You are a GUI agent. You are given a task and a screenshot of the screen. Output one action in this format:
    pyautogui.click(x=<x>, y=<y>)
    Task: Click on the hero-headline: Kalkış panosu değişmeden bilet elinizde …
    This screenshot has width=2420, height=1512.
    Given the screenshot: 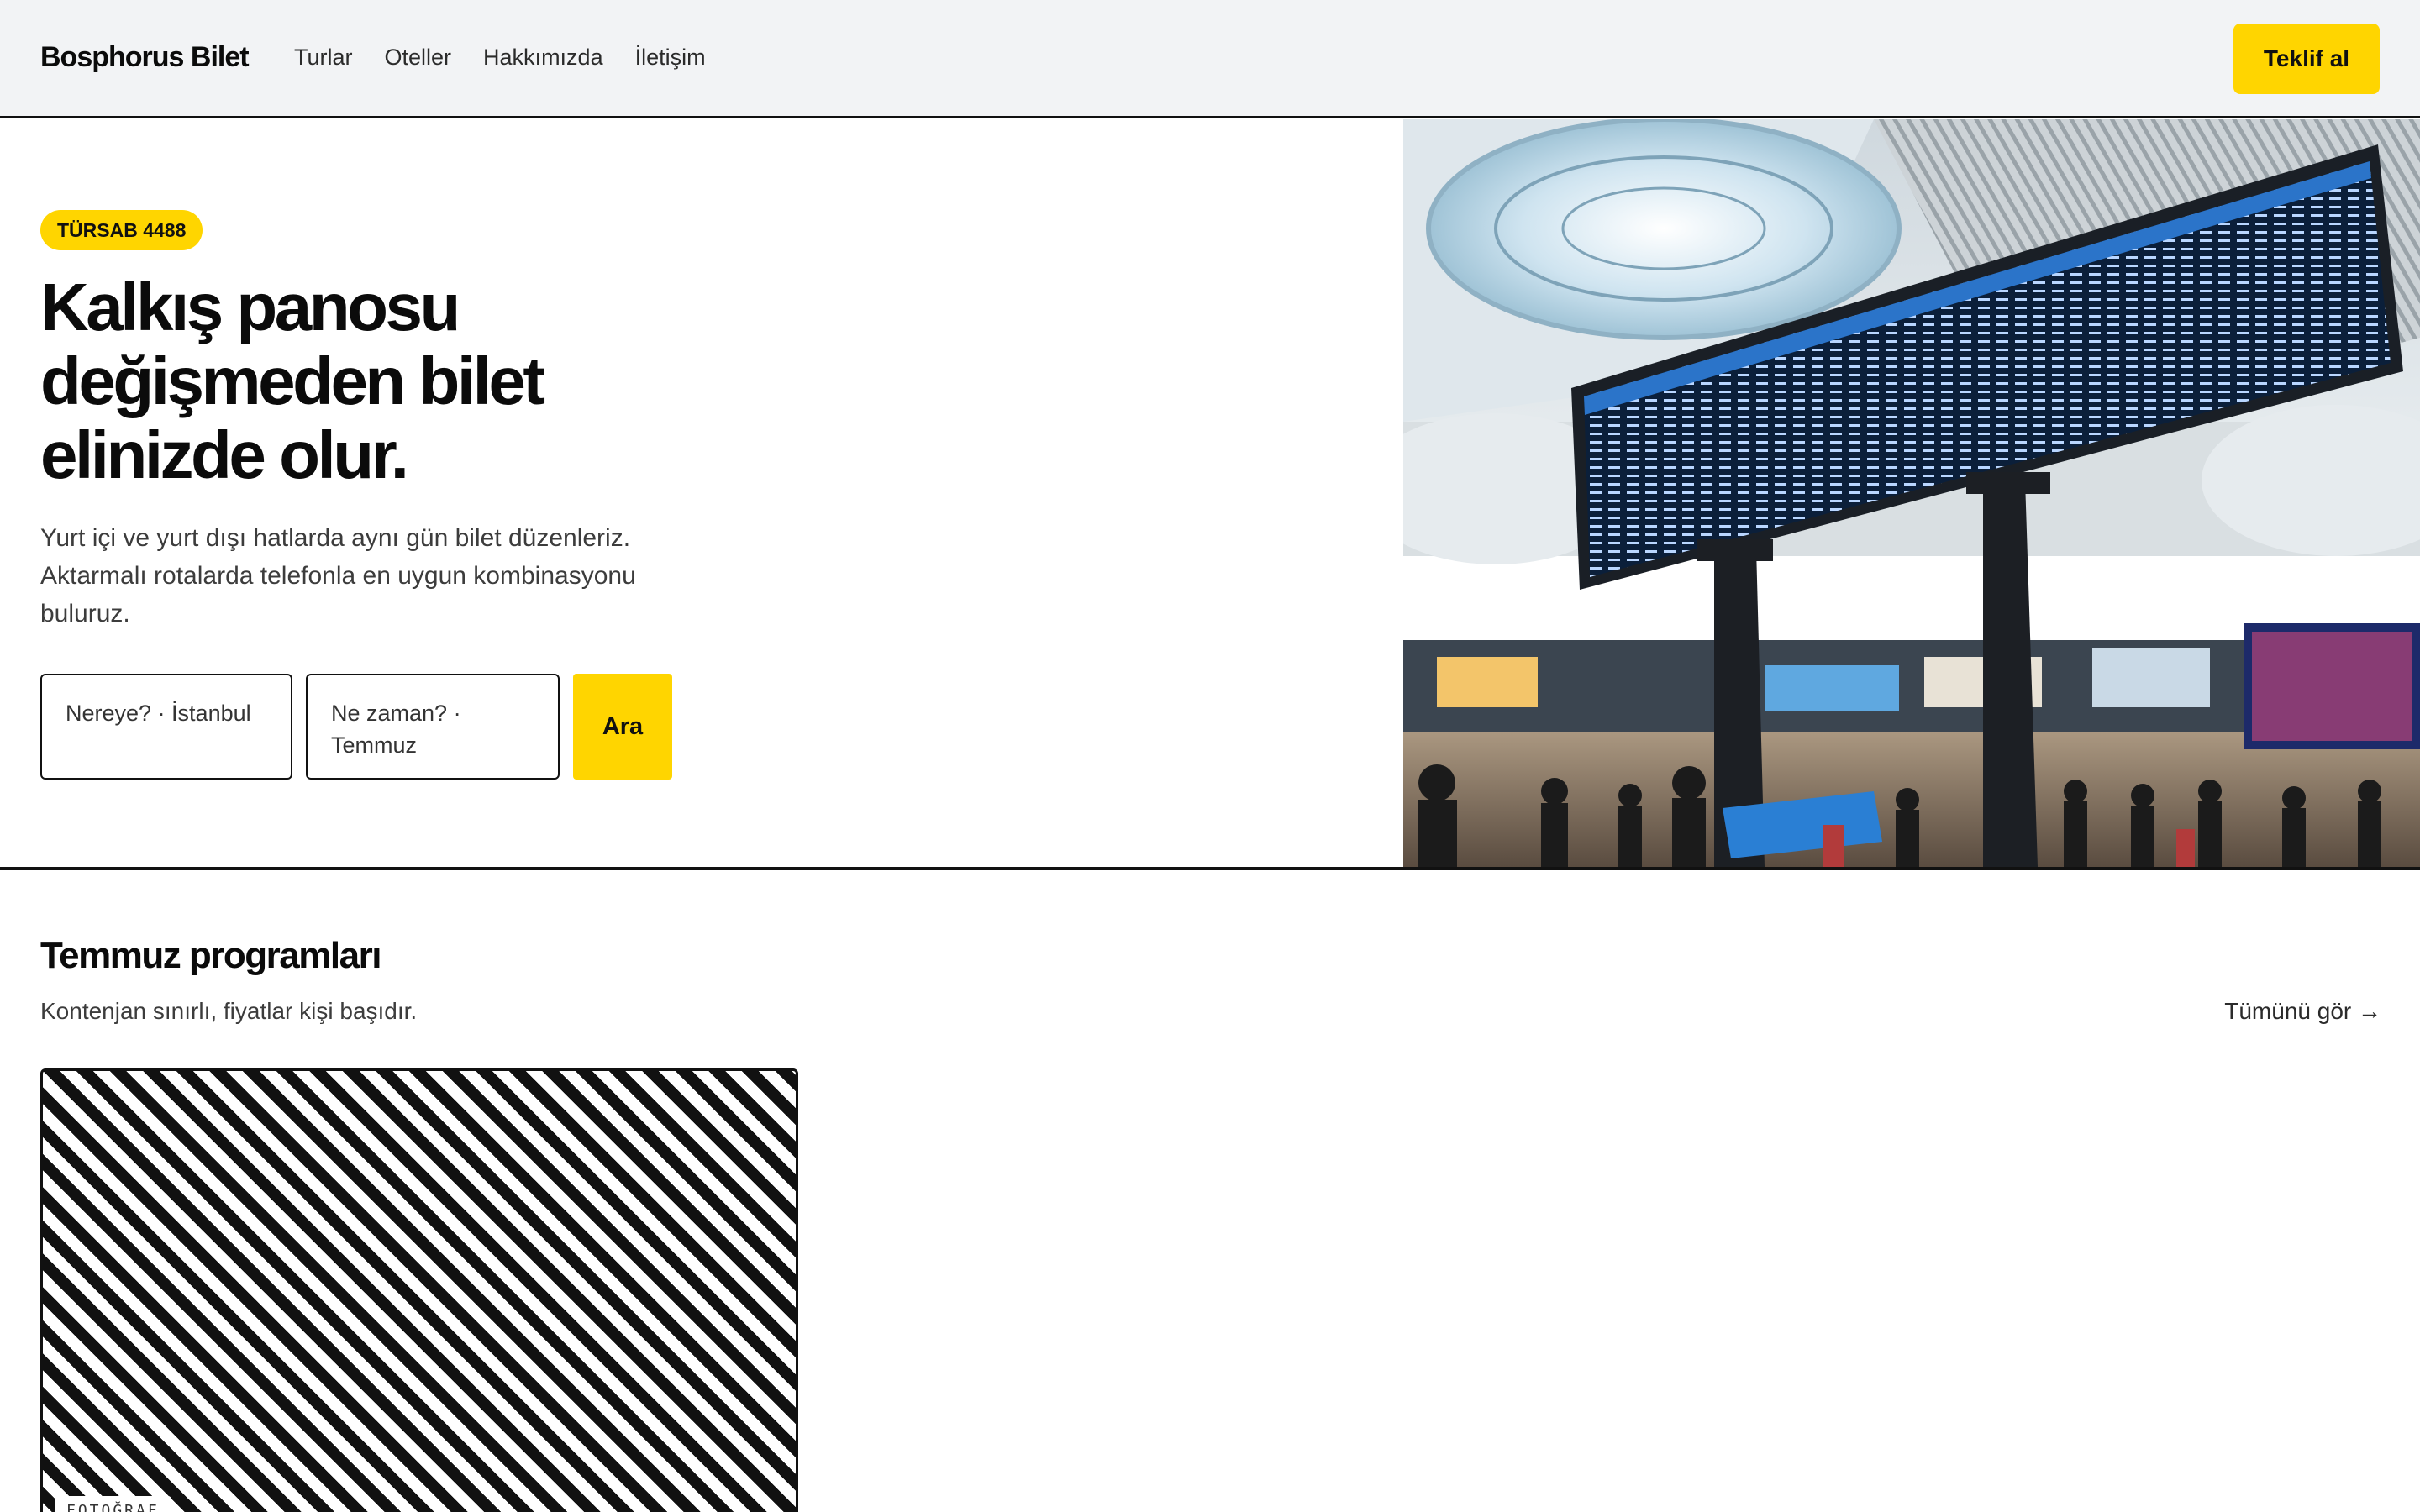 What is the action you would take?
    pyautogui.click(x=292, y=381)
    